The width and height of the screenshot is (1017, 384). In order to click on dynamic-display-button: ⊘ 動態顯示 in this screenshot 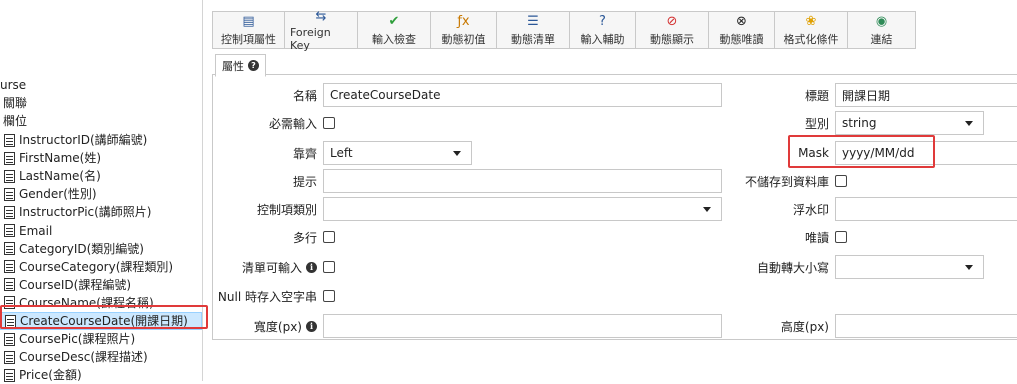, I will do `click(672, 30)`.